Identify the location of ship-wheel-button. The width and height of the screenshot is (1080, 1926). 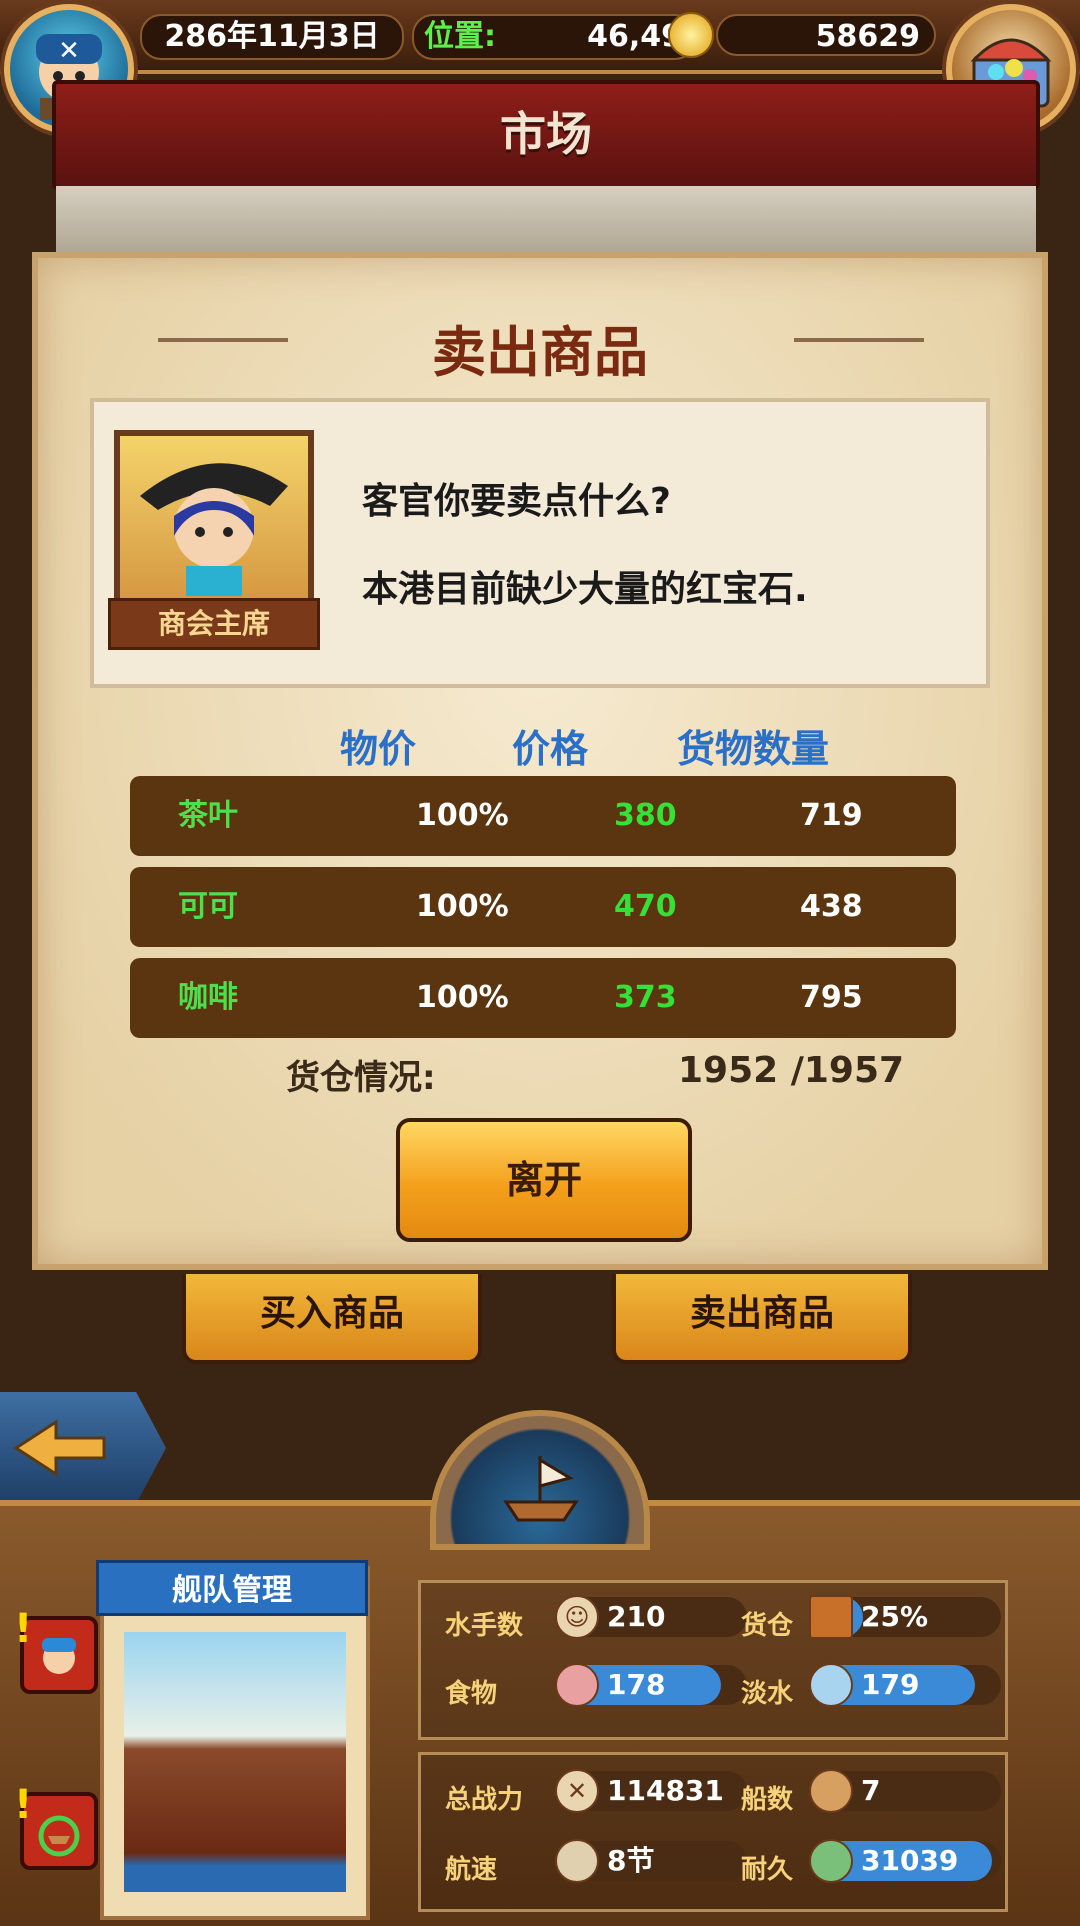
(540, 1480).